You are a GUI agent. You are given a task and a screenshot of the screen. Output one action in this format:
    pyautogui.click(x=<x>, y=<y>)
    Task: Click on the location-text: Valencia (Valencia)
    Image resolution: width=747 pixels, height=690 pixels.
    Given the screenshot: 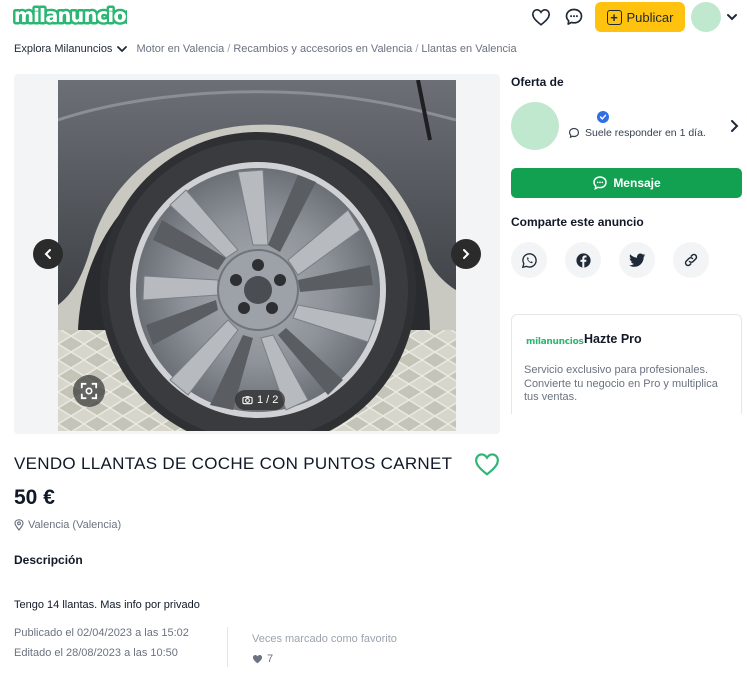 What is the action you would take?
    pyautogui.click(x=75, y=525)
    